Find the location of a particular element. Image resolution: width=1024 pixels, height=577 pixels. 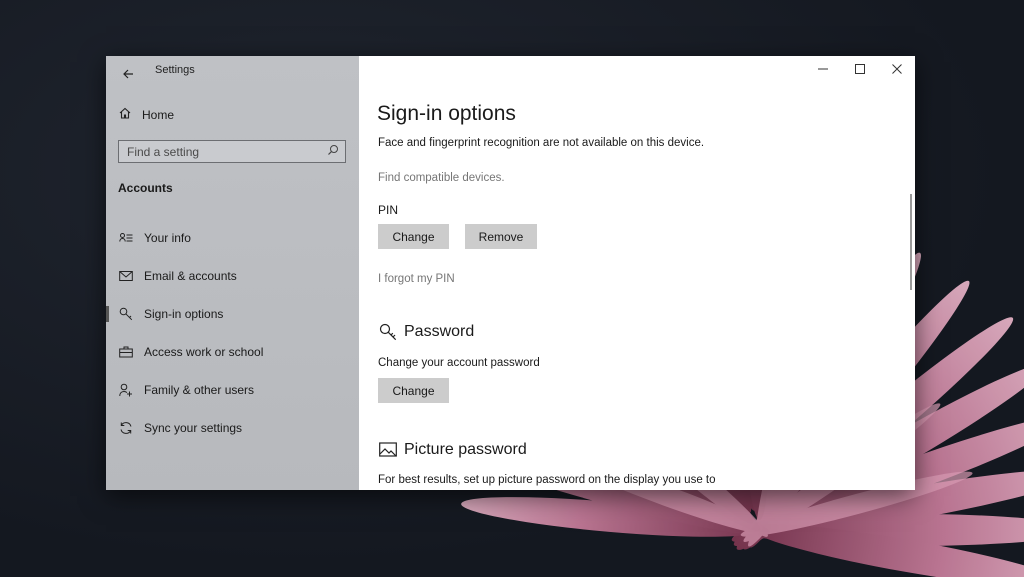

back-arrow-icon is located at coordinates (128, 74).